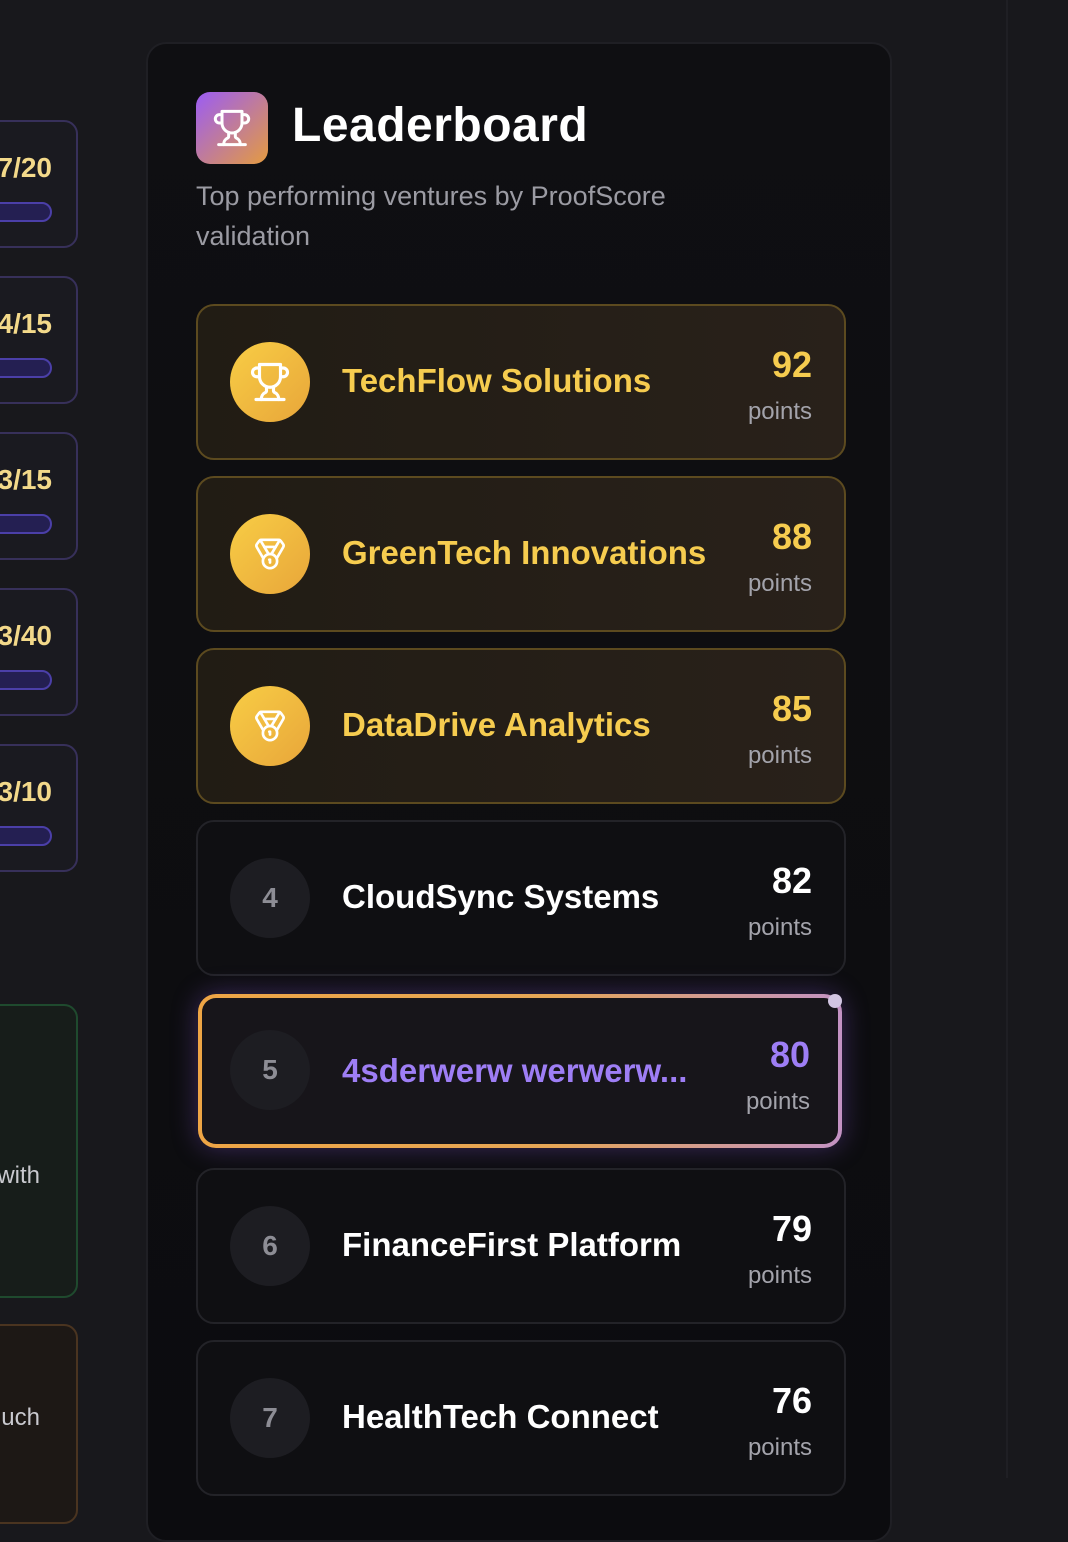  Describe the element at coordinates (500, 1416) in the screenshot. I see `venture-name: HealthTech Connect` at that location.